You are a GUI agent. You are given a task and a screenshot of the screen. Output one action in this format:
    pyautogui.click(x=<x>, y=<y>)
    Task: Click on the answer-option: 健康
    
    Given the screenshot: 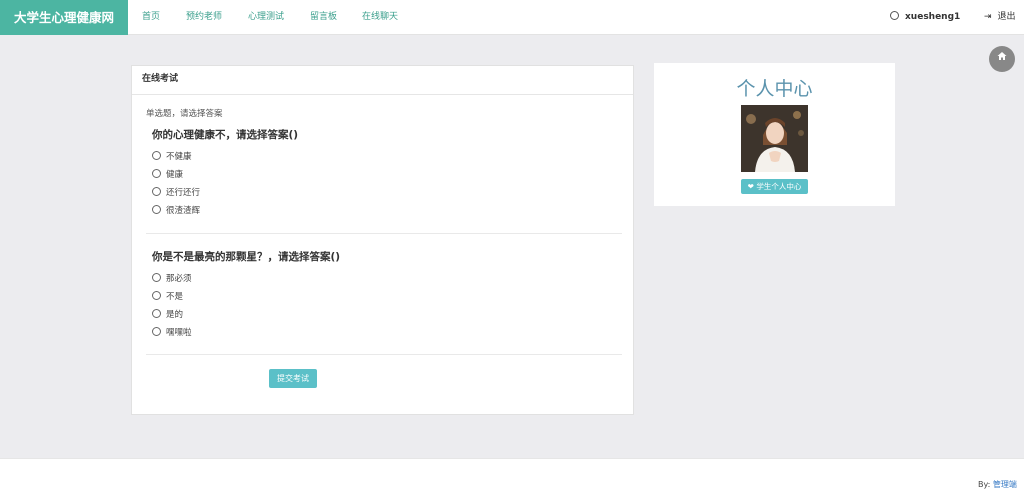 What is the action you would take?
    pyautogui.click(x=167, y=175)
    